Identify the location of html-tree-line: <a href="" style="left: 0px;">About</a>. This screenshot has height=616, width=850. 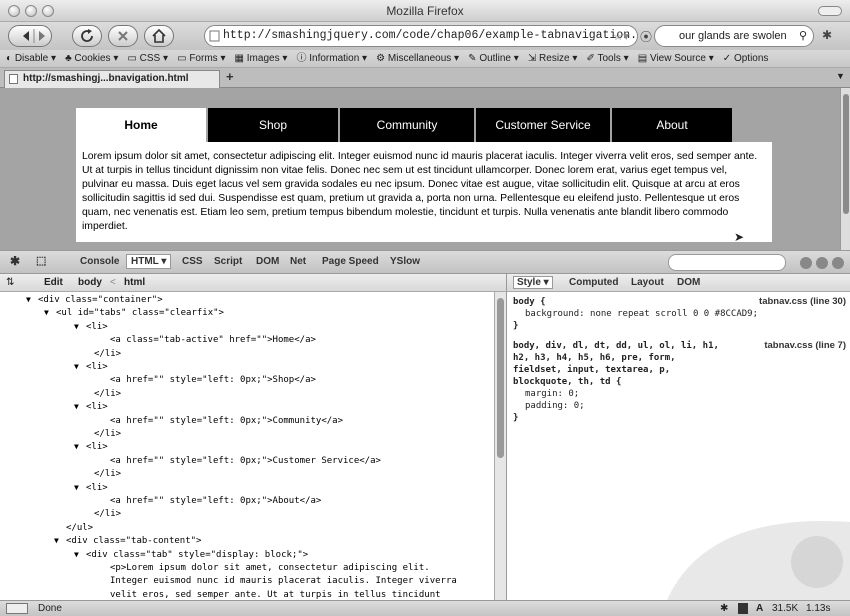
(215, 501).